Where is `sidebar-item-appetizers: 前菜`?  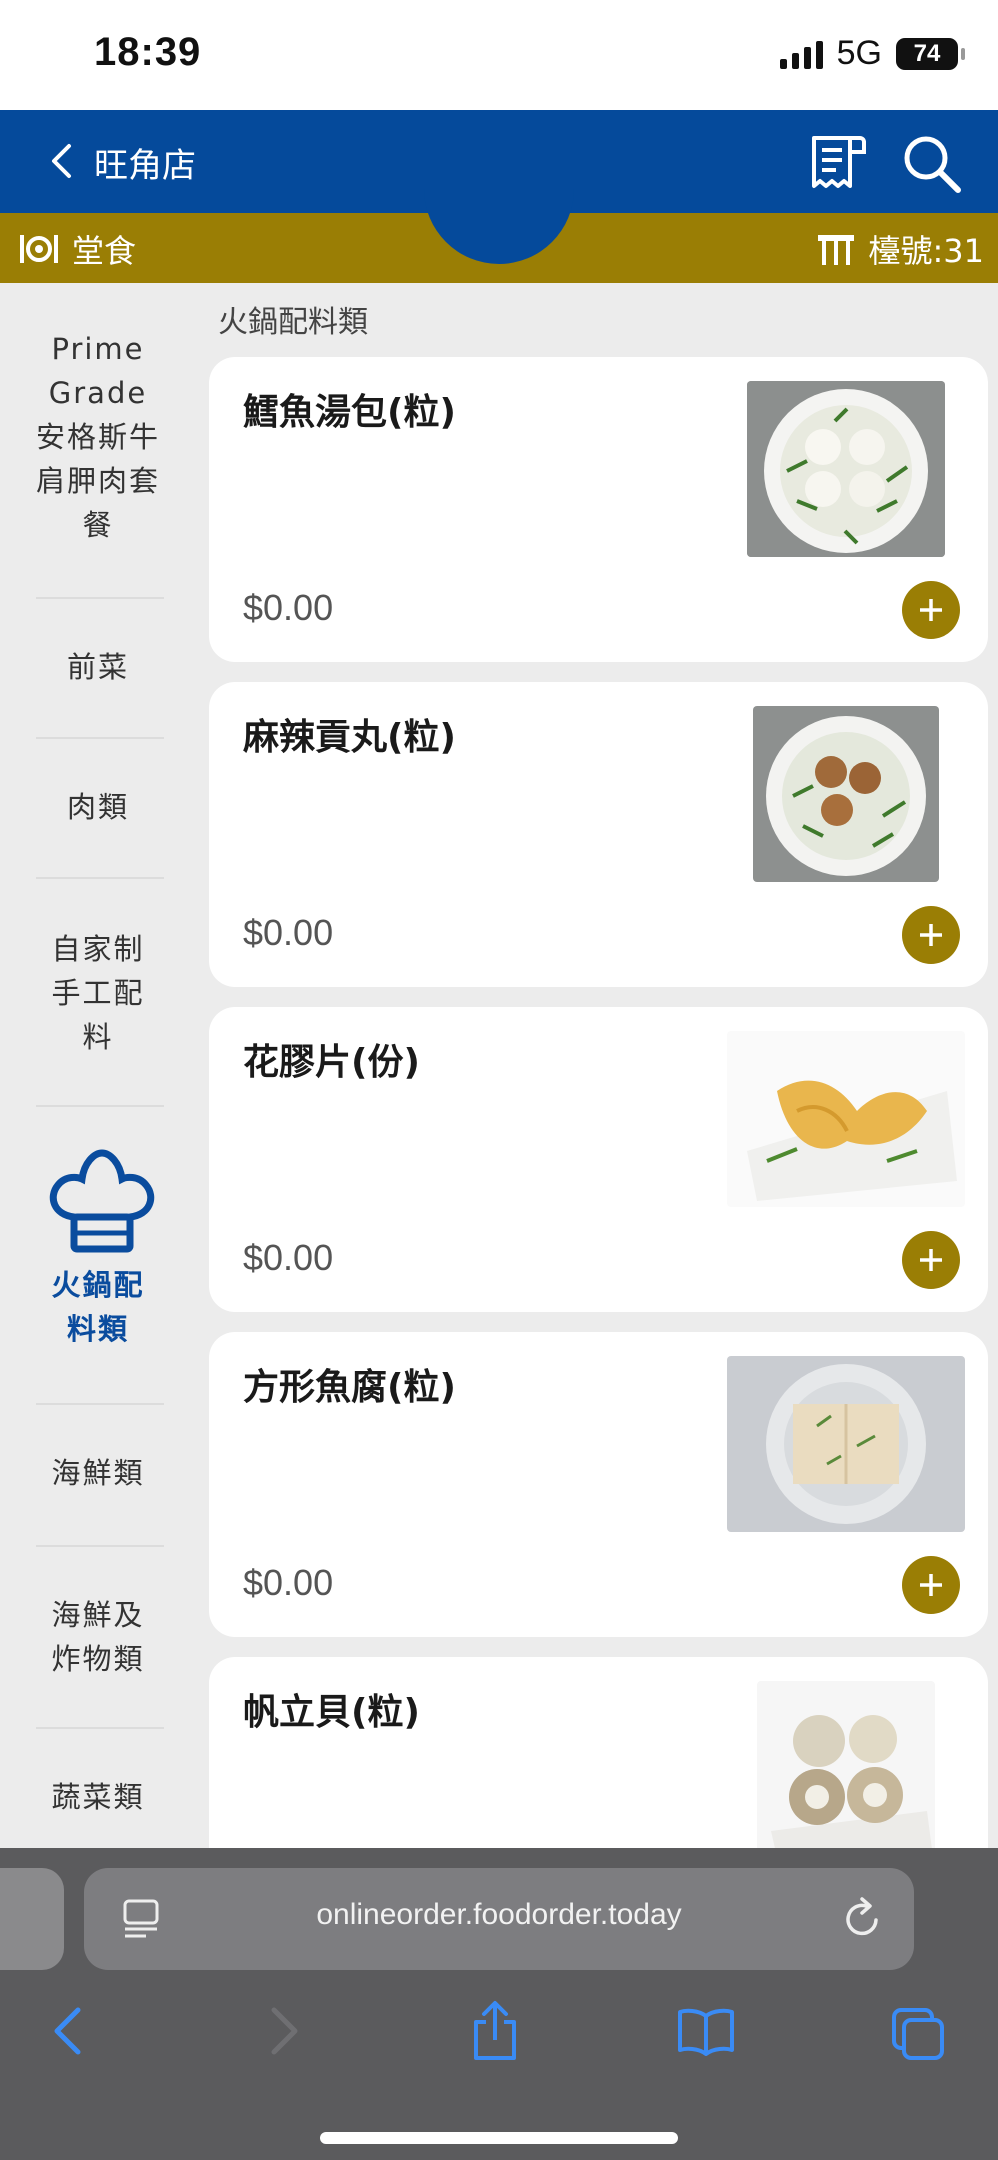 sidebar-item-appetizers: 前菜 is located at coordinates (98, 667).